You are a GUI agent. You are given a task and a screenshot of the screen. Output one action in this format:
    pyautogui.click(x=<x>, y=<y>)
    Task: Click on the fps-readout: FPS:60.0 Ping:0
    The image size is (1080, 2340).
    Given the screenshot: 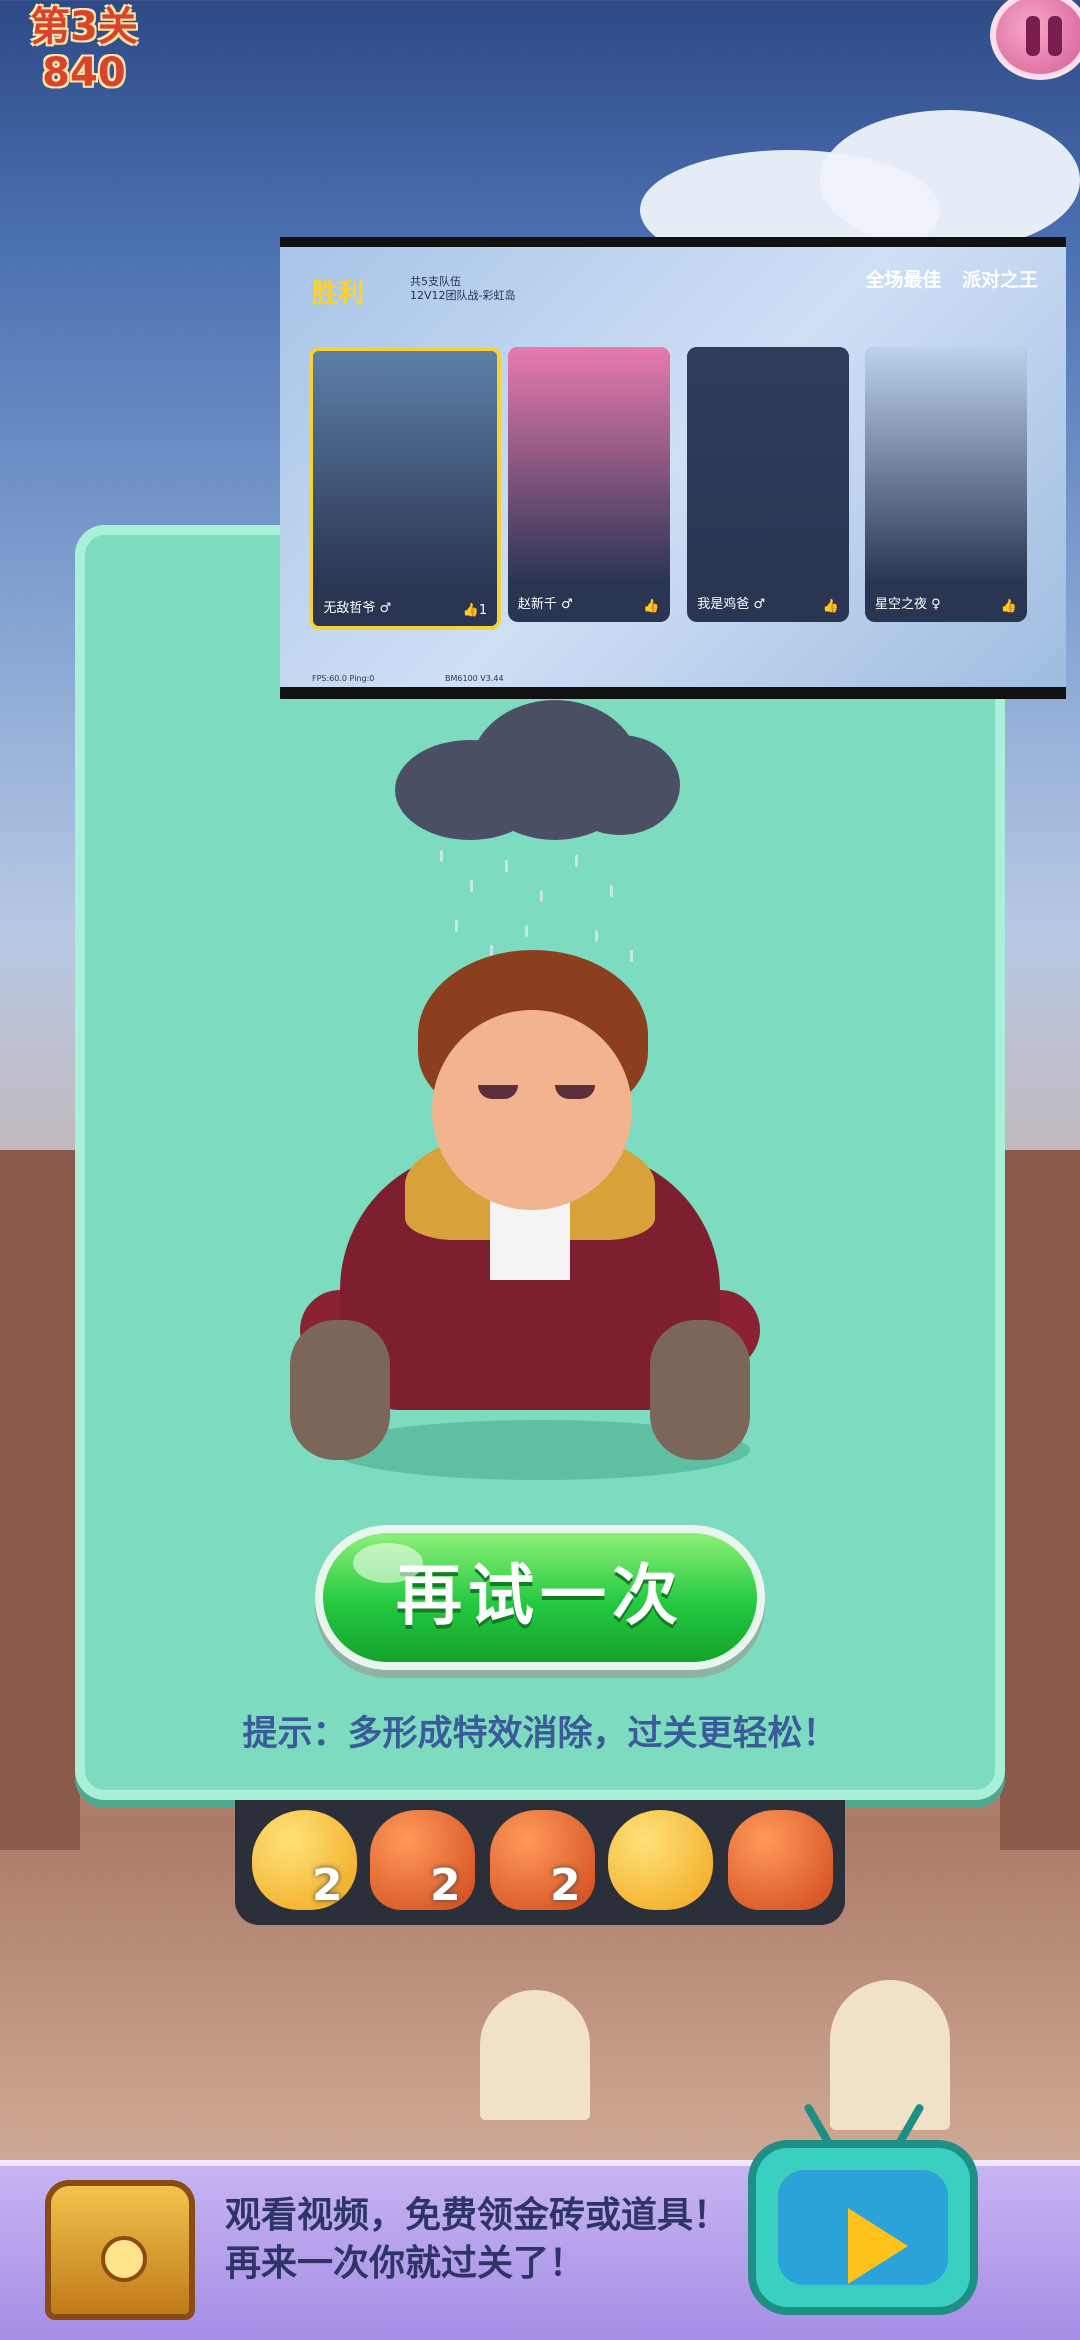 What is the action you would take?
    pyautogui.click(x=343, y=678)
    